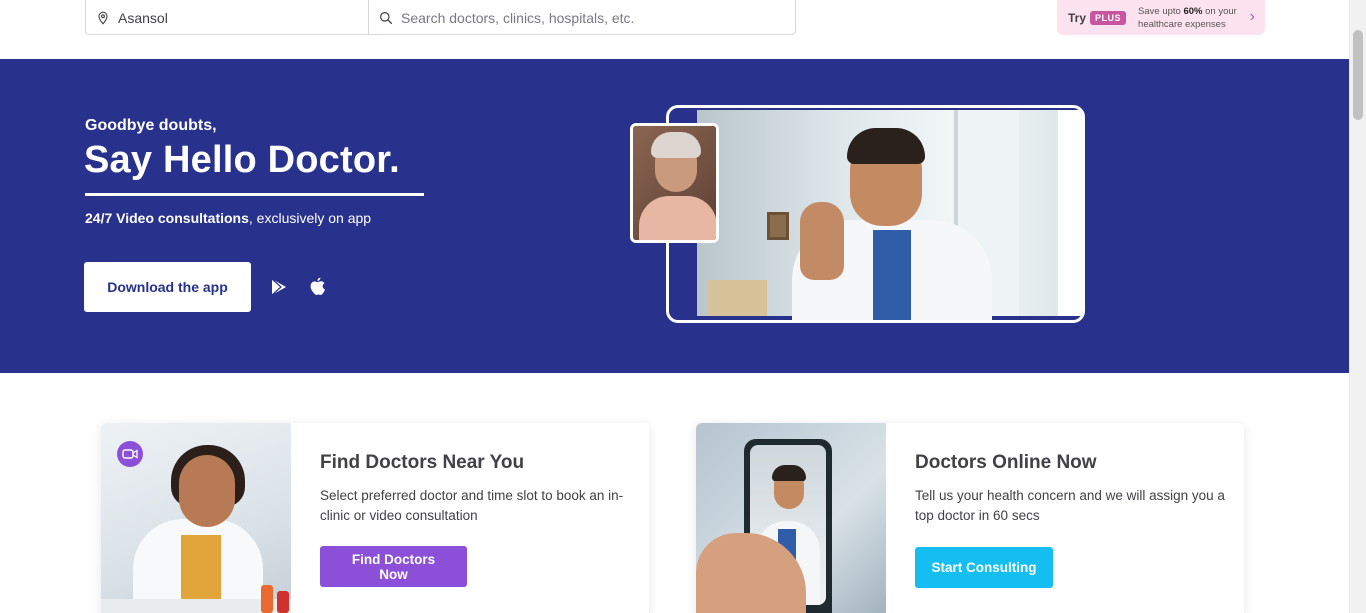 The image size is (1366, 613). I want to click on play-store-icon, so click(279, 287).